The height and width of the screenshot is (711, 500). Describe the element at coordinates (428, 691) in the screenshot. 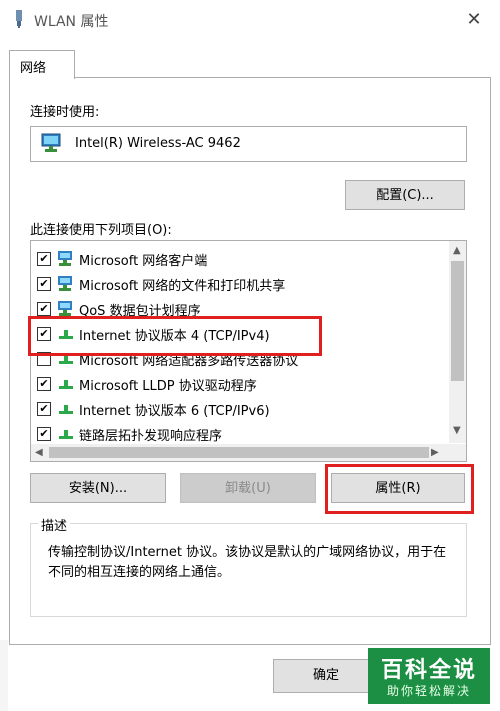

I see `watermark-sub: 助你轻松解决` at that location.